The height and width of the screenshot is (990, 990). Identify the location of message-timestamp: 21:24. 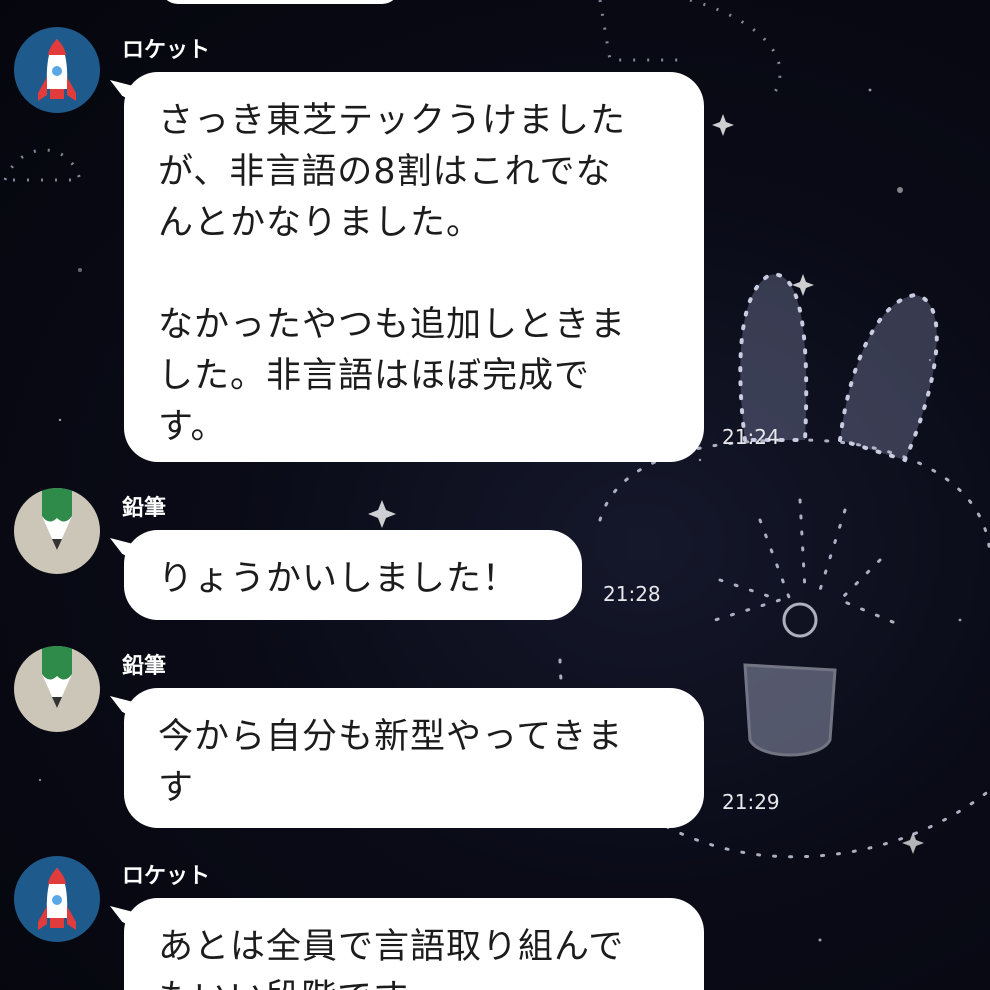
(751, 437).